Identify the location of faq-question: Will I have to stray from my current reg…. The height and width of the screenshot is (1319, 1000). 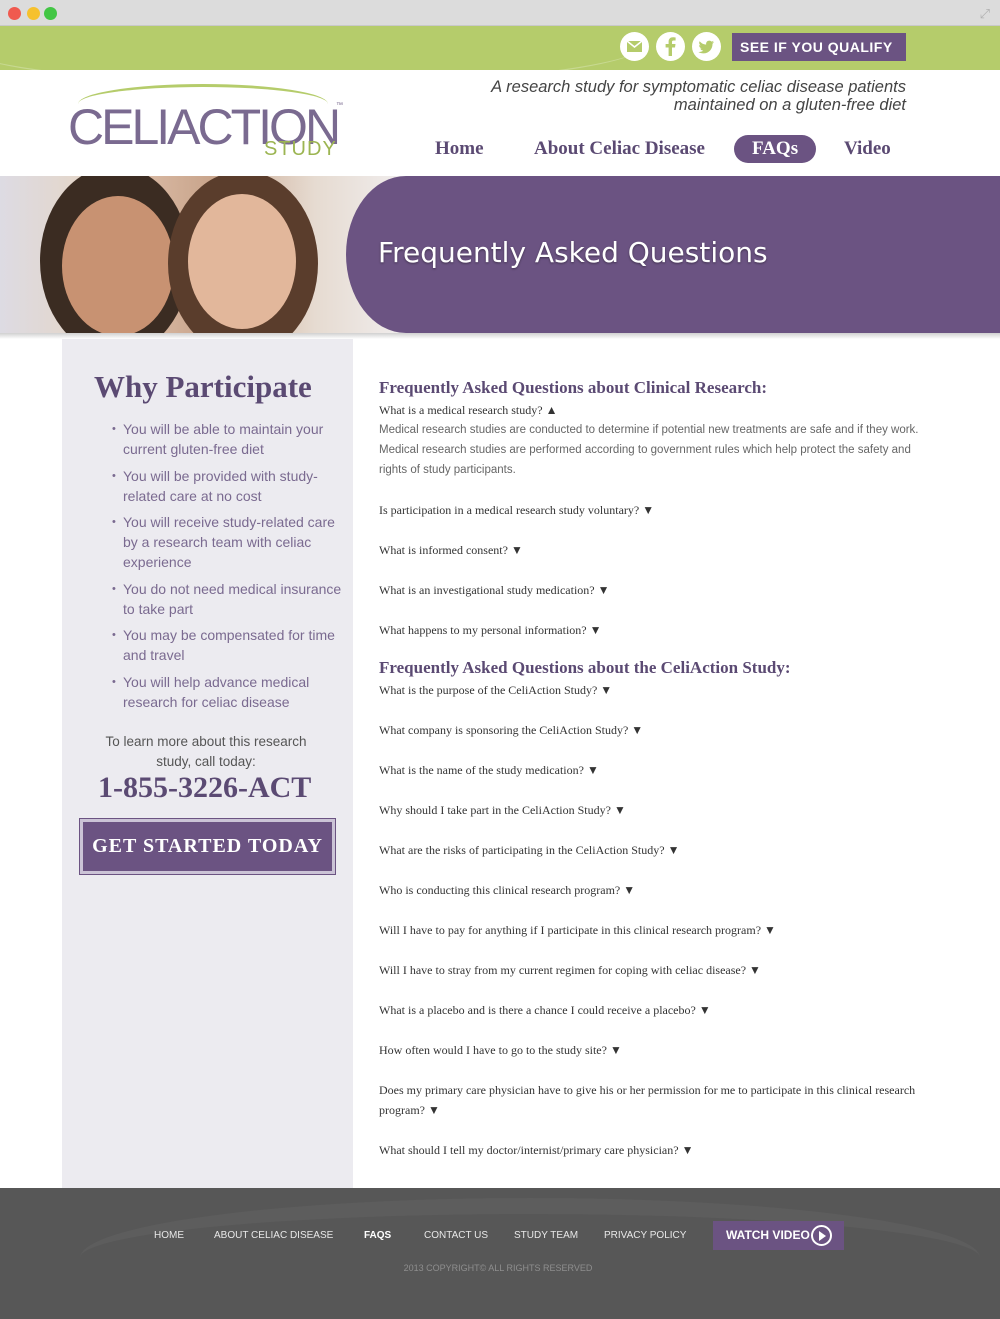
(649, 970).